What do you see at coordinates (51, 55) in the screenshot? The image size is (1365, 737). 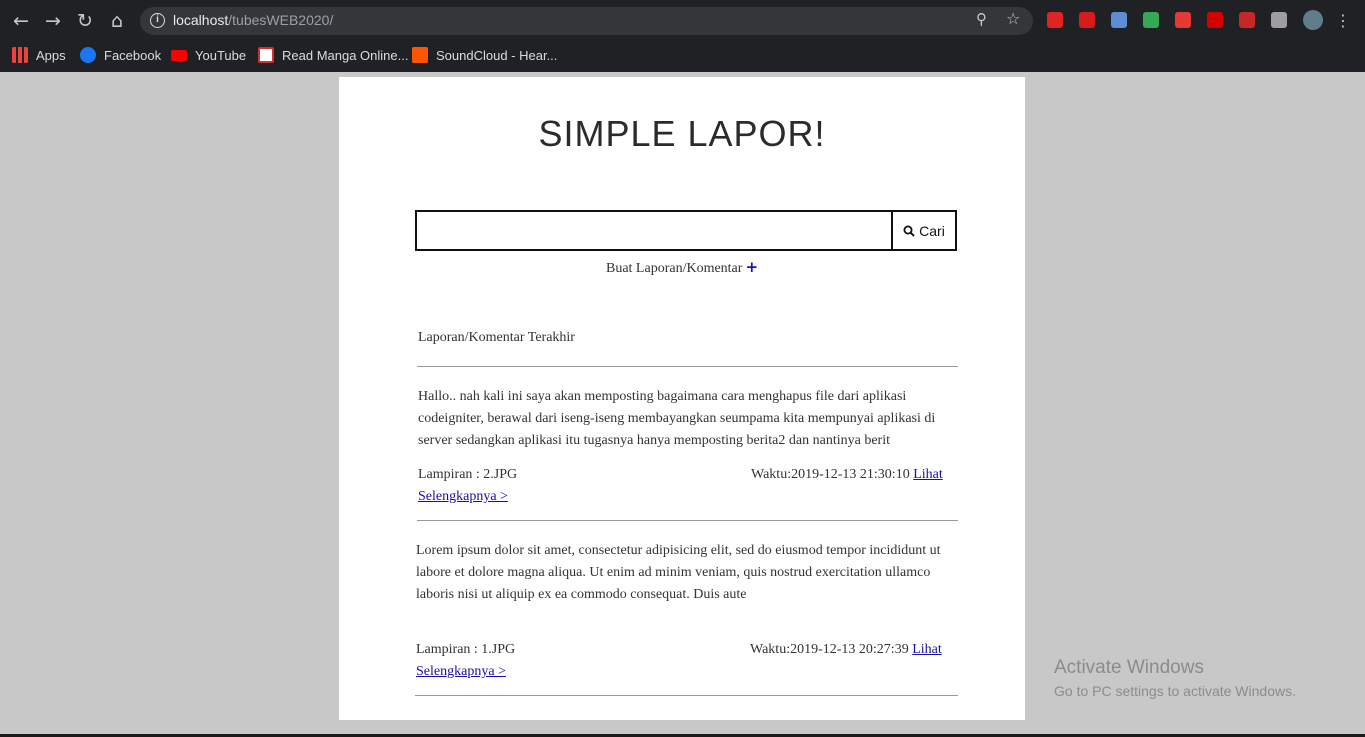 I see `bookmark-label: Apps` at bounding box center [51, 55].